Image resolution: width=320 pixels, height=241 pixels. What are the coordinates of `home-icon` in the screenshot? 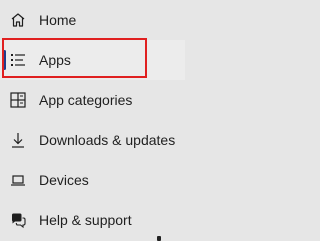 It's located at (18, 20).